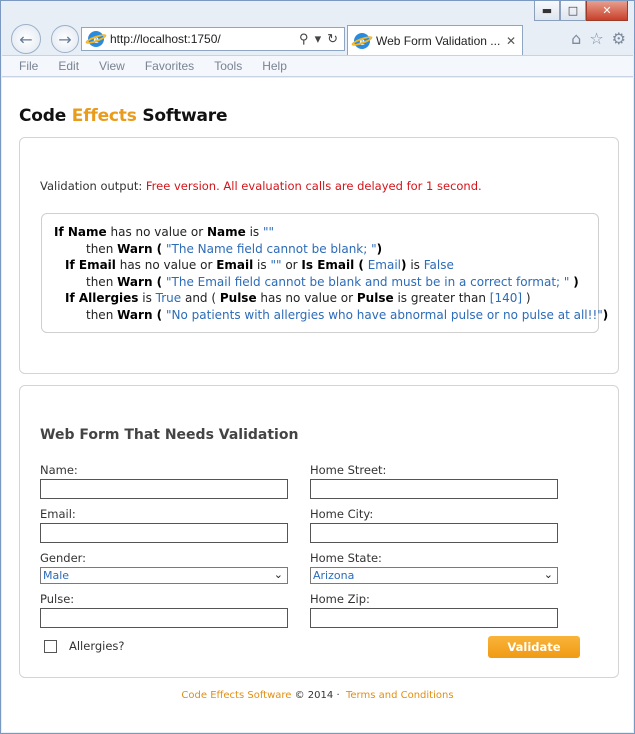 The width and height of the screenshot is (635, 734). I want to click on gender-select: Male ⌄, so click(164, 575).